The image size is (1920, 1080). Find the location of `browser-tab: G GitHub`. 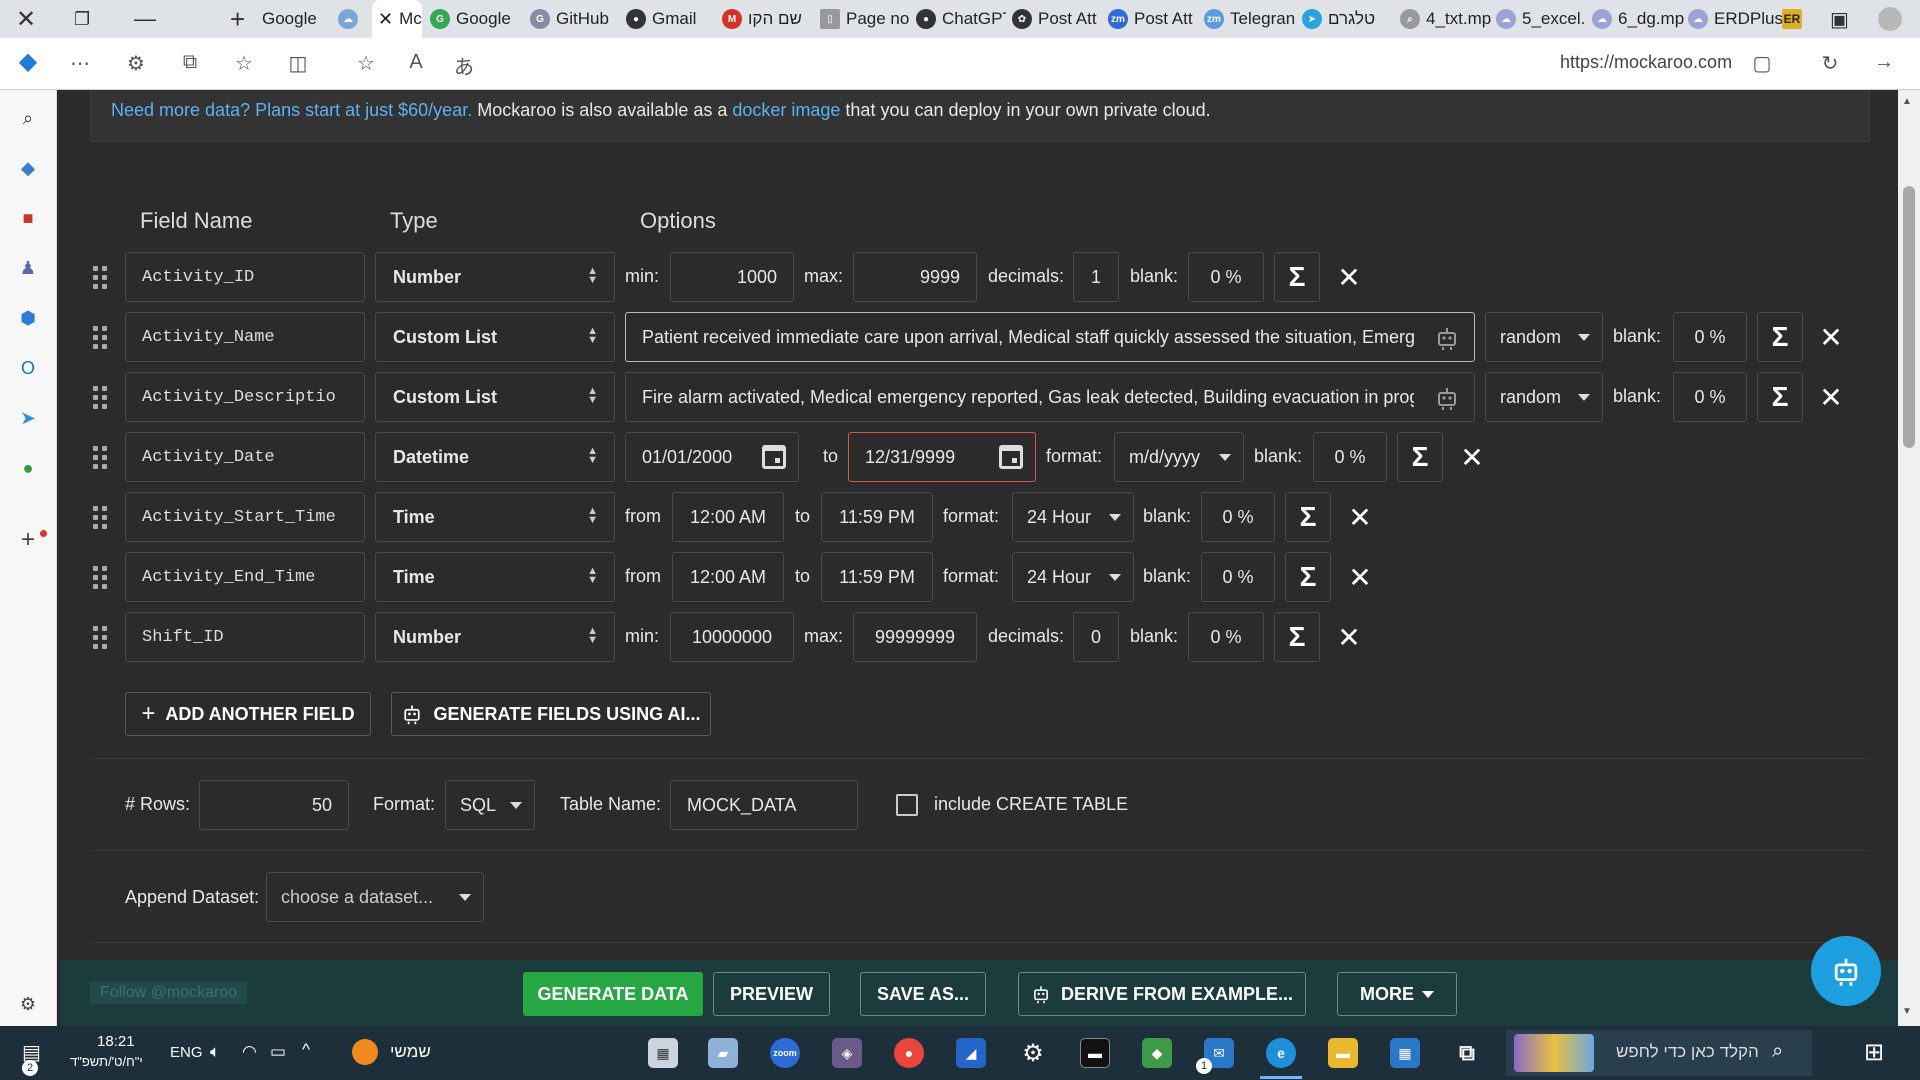

browser-tab: G GitHub is located at coordinates (570, 19).